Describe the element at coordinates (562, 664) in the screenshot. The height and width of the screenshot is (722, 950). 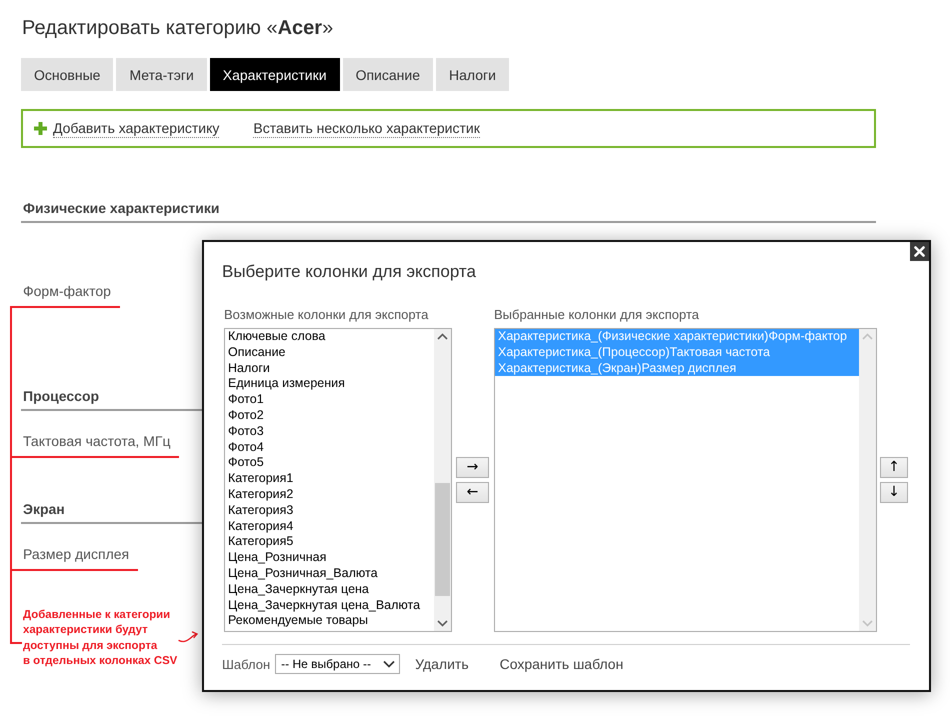
I see `footer-link: Сохранить шаблон` at that location.